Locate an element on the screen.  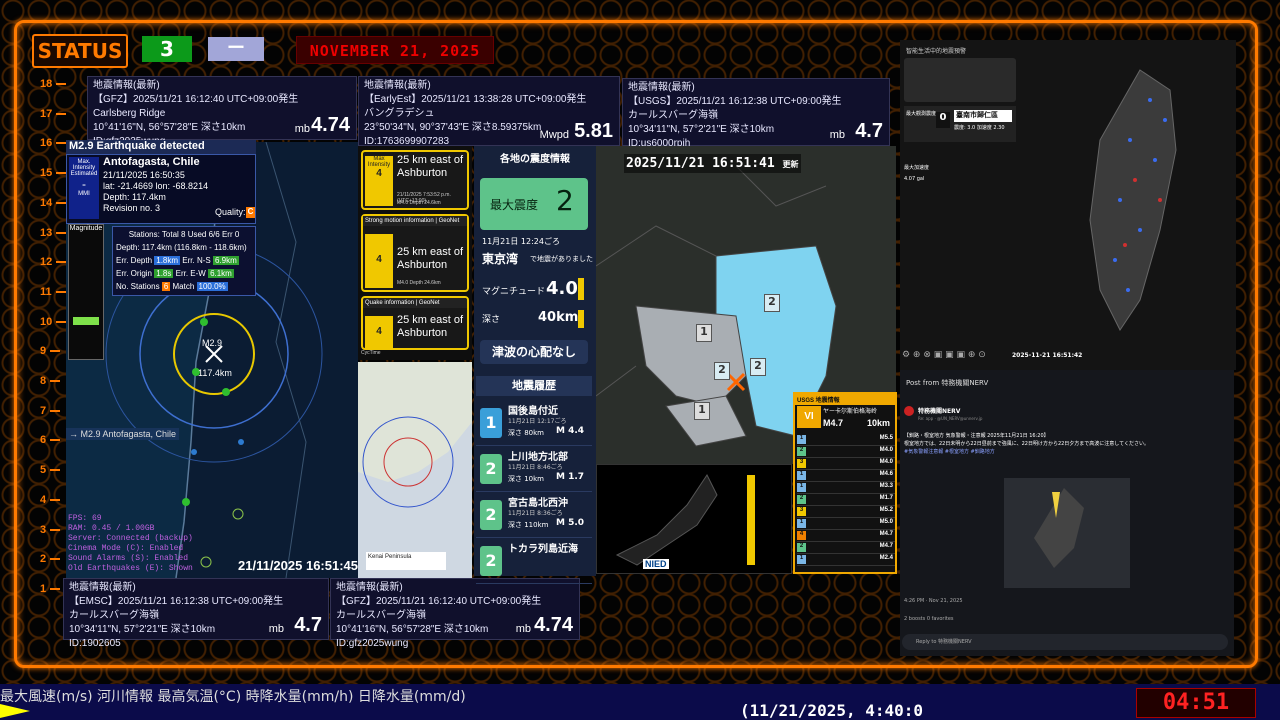
history-item: 1 国後島付近 11月21日 12:17ごろ 深さ 80km M 4.4 is located at coordinates (534, 423).